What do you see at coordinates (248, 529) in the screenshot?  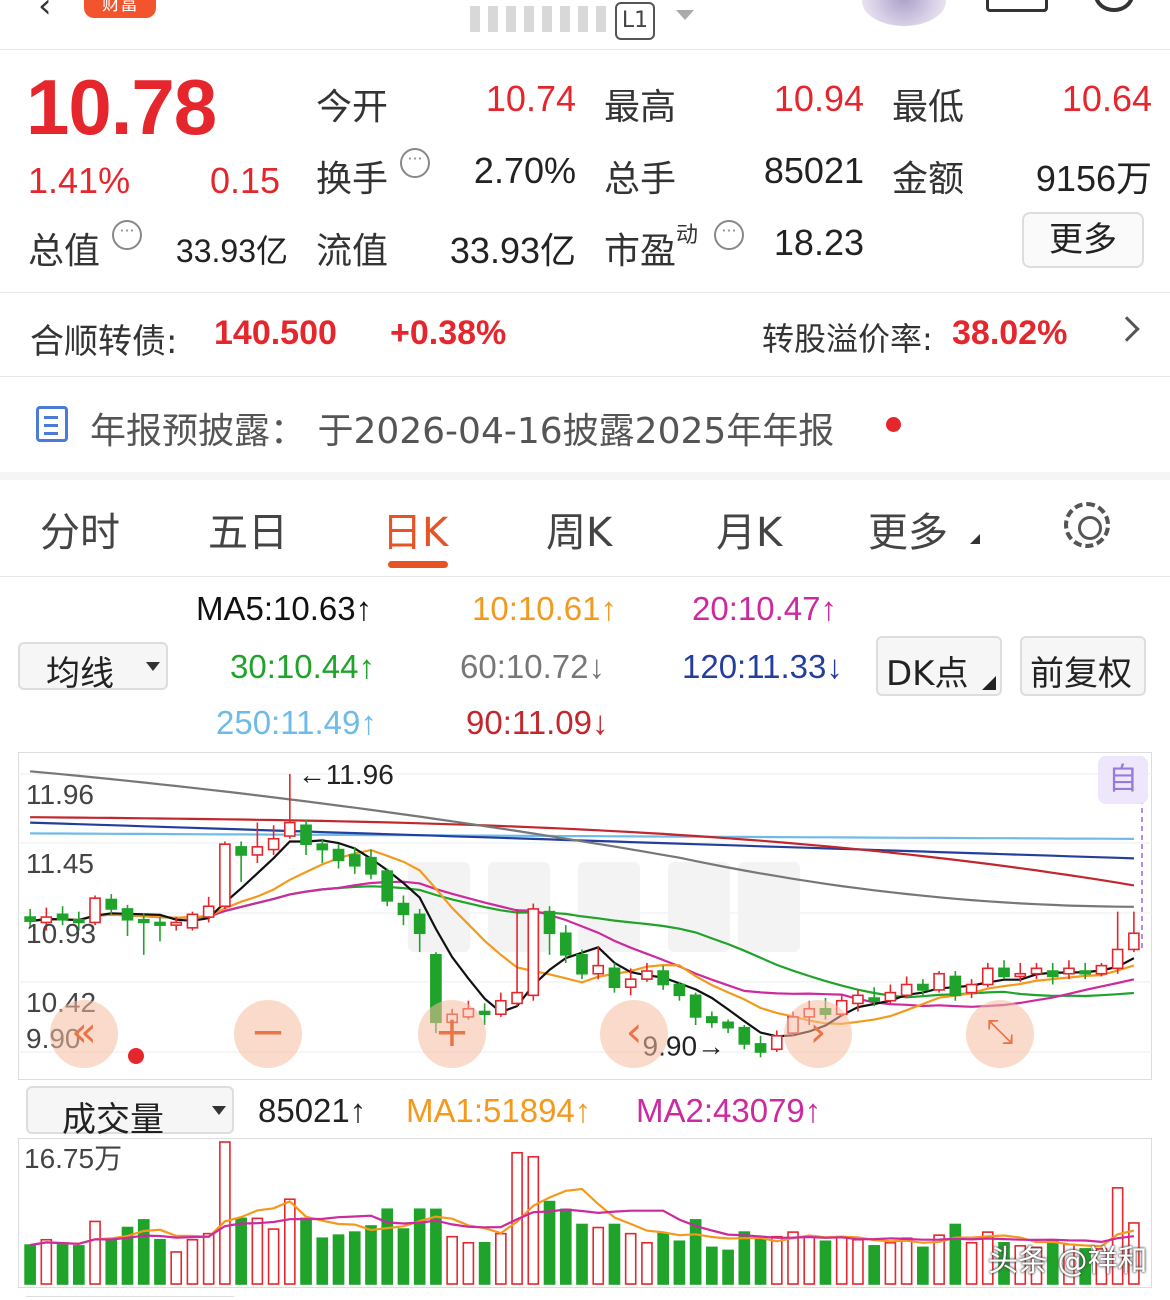 I see `tab-five-day: 五日` at bounding box center [248, 529].